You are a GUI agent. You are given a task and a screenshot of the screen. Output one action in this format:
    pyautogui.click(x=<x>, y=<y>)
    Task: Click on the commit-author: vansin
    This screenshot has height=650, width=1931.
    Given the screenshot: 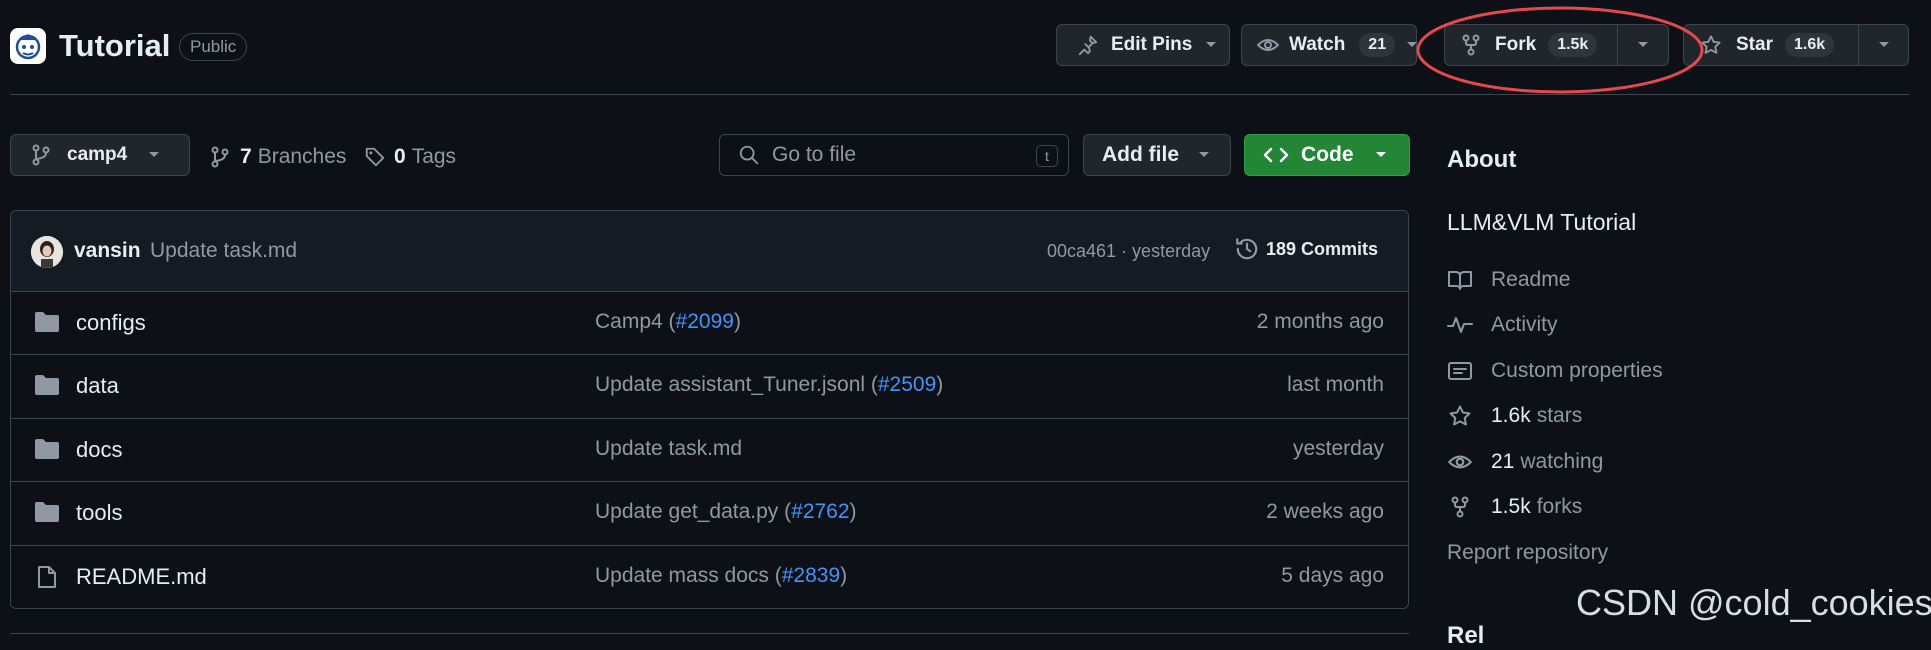 What is the action you would take?
    pyautogui.click(x=107, y=251)
    